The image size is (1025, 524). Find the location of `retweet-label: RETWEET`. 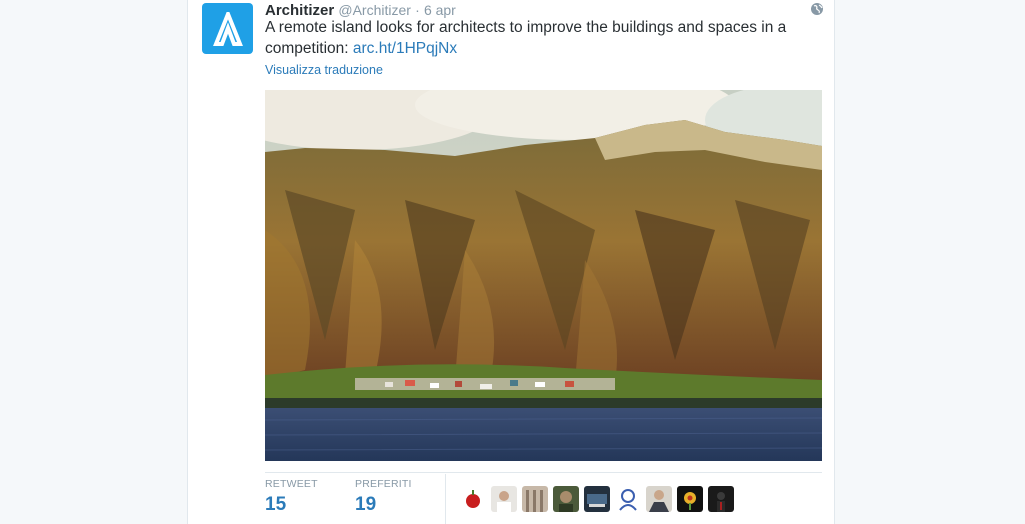

retweet-label: RETWEET is located at coordinates (291, 484).